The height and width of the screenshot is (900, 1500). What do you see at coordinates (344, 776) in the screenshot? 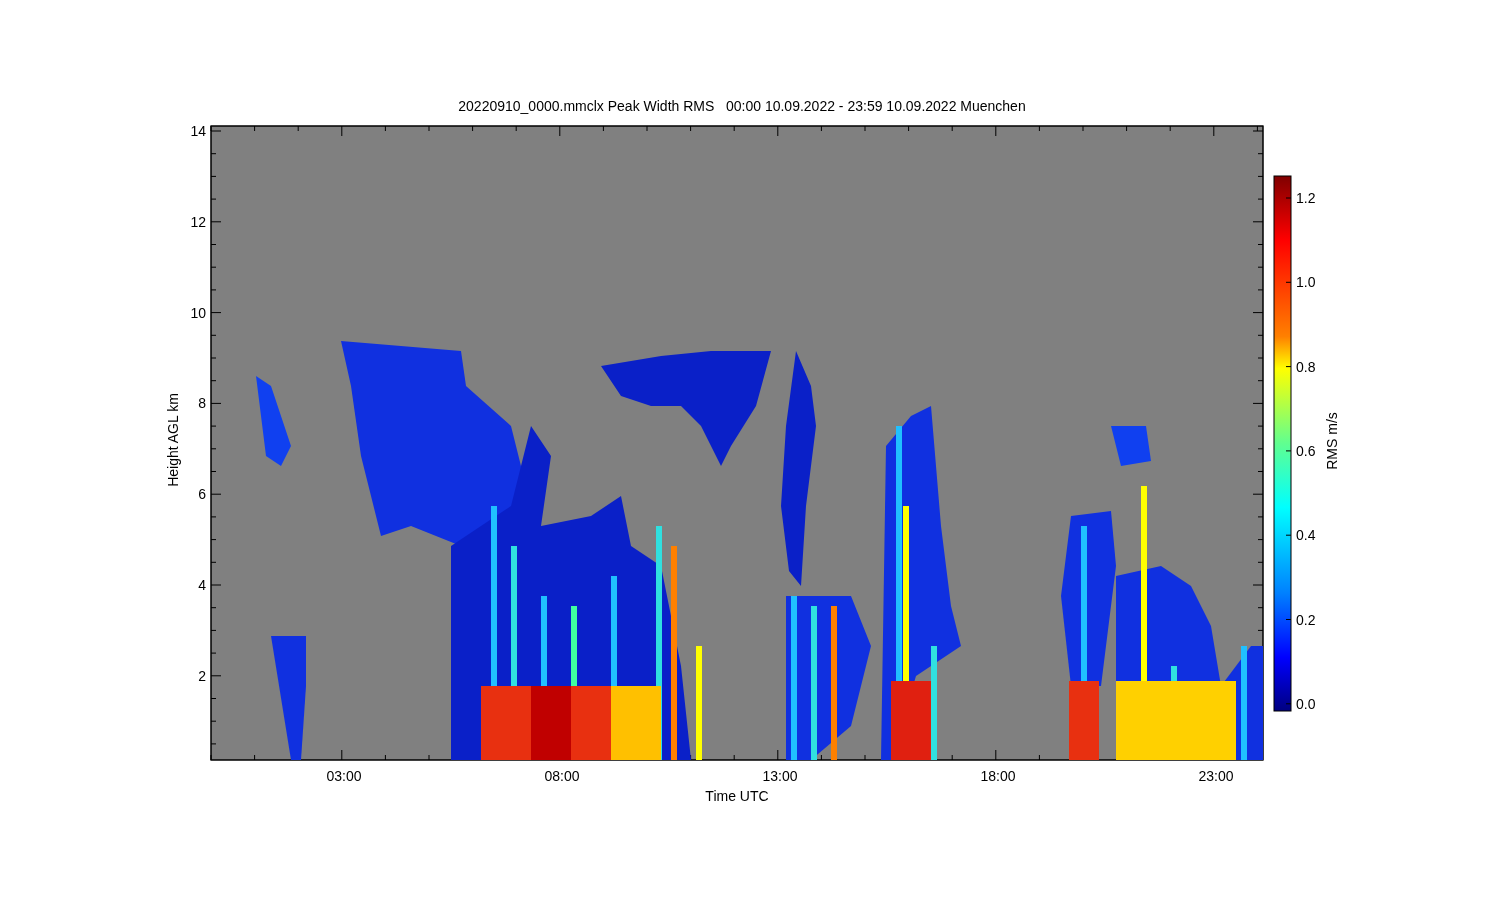
I see `axis-tick-label: 03:00` at bounding box center [344, 776].